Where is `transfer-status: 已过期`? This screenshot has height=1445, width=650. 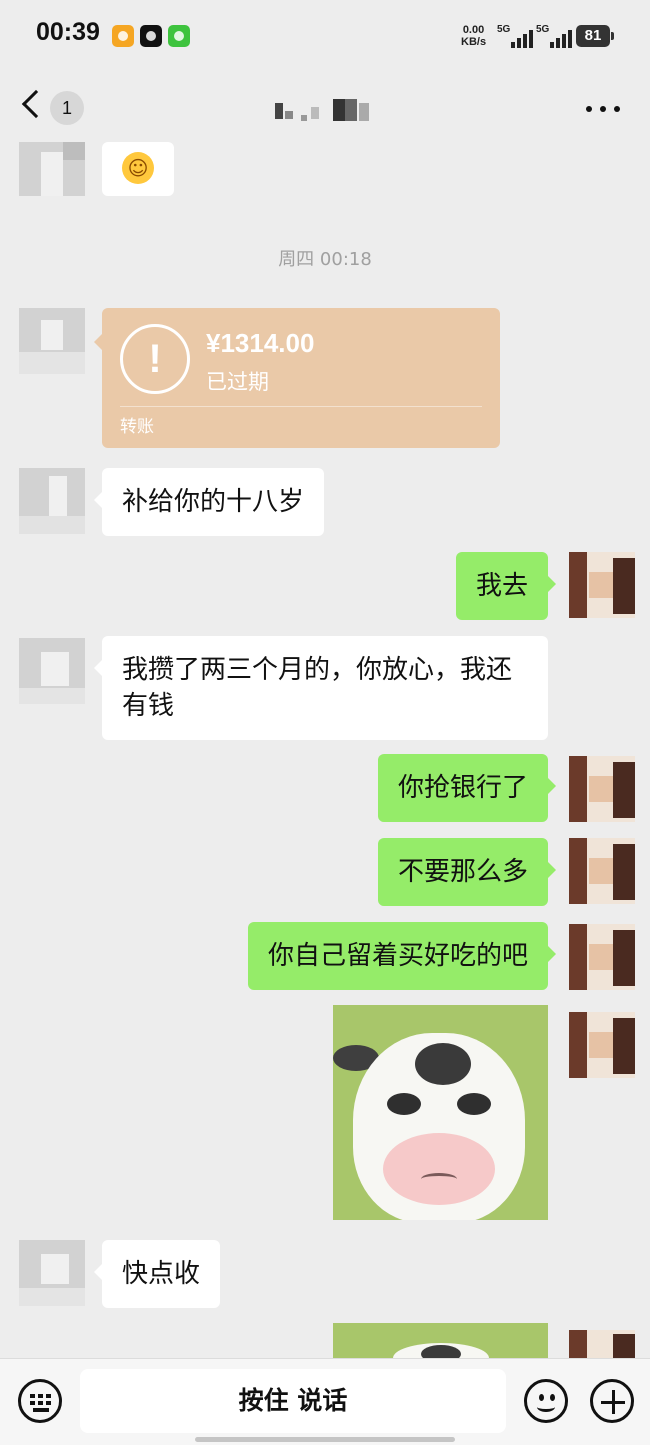
transfer-status: 已过期 is located at coordinates (237, 382).